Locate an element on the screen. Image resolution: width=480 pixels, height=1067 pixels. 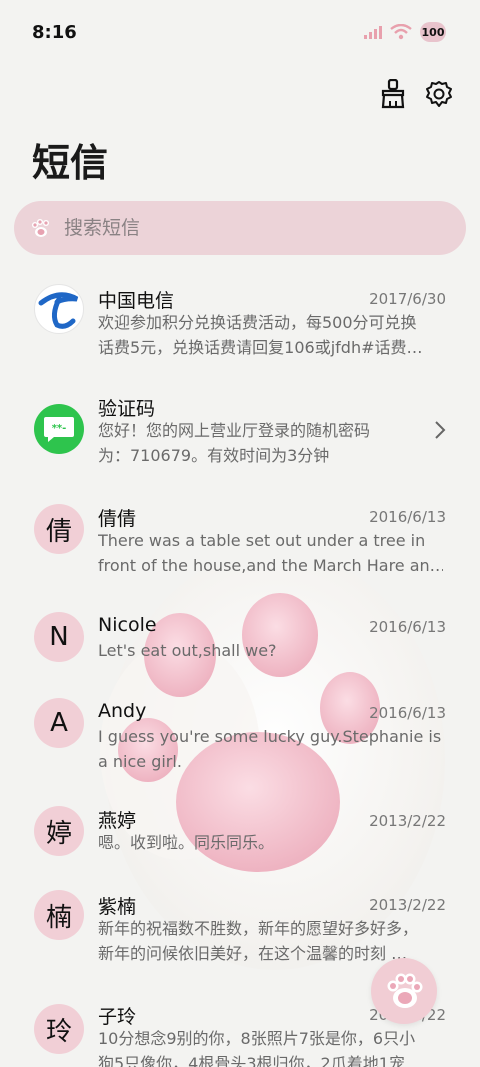
avatar: 楠 is located at coordinates (59, 915).